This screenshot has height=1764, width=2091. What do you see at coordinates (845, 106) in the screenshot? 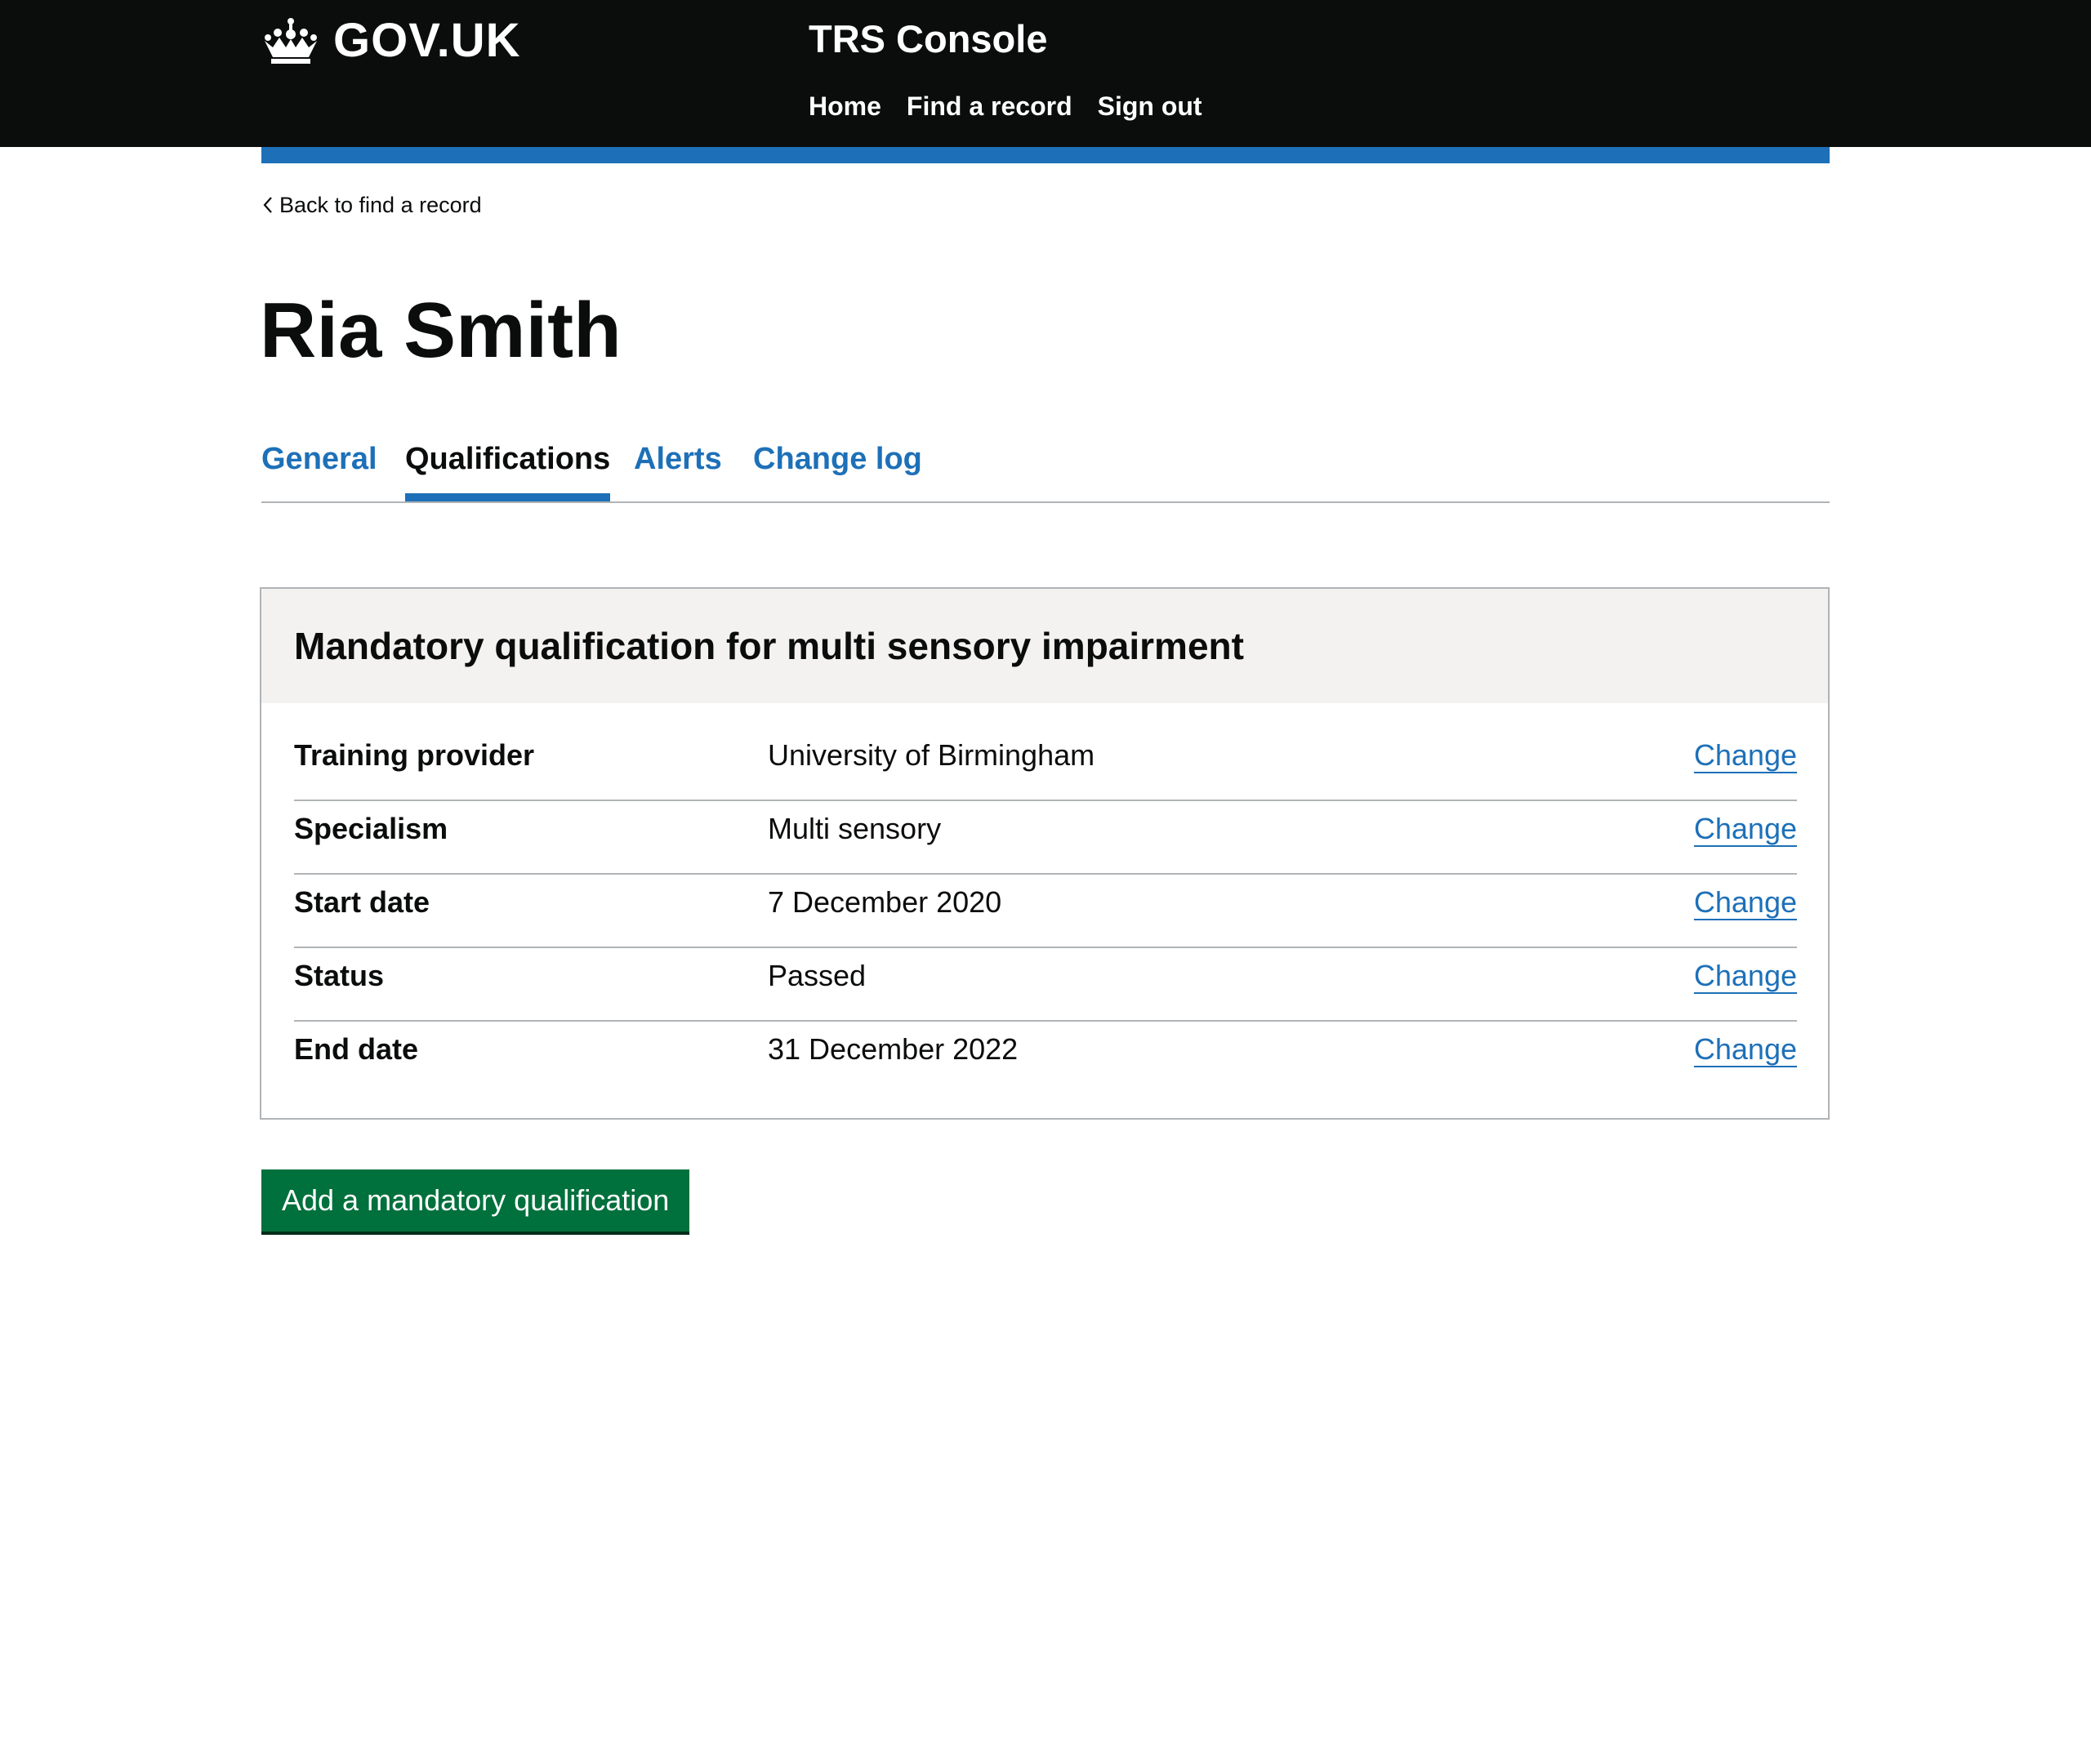
I see `nav-item-home: Home` at bounding box center [845, 106].